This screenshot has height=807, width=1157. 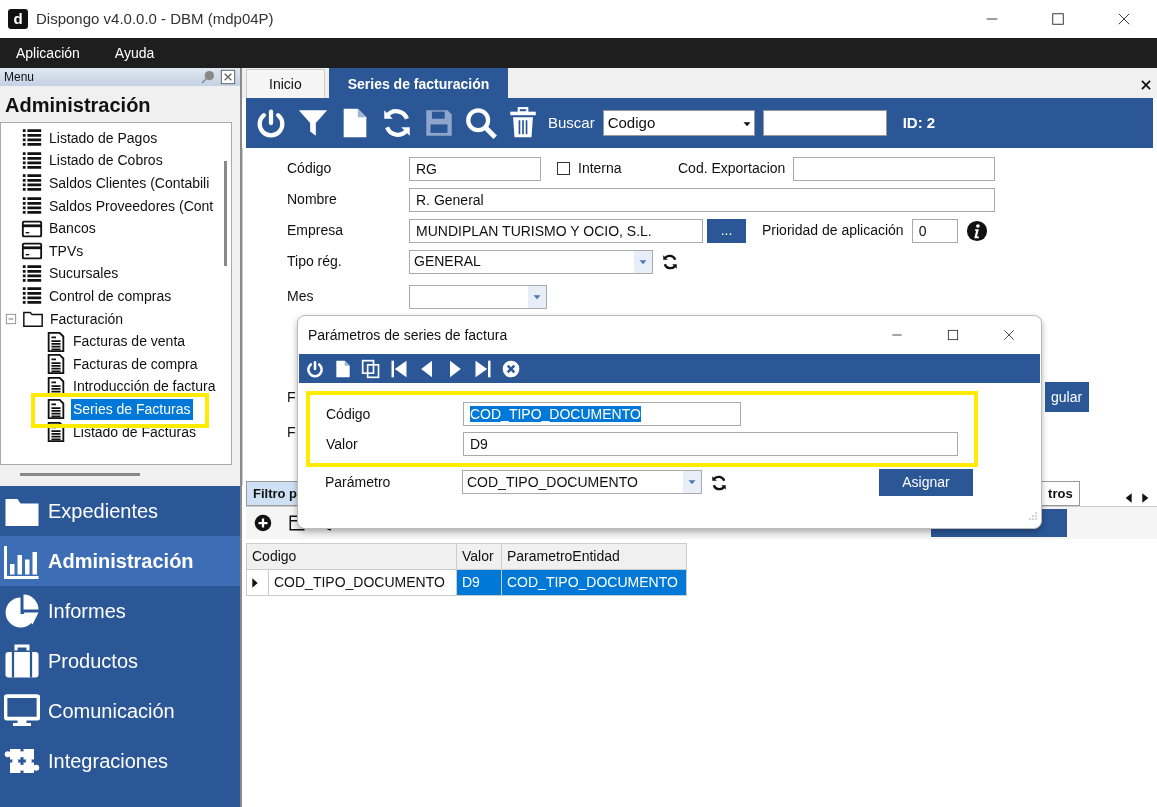 I want to click on field-label: Empresa, so click(x=316, y=230).